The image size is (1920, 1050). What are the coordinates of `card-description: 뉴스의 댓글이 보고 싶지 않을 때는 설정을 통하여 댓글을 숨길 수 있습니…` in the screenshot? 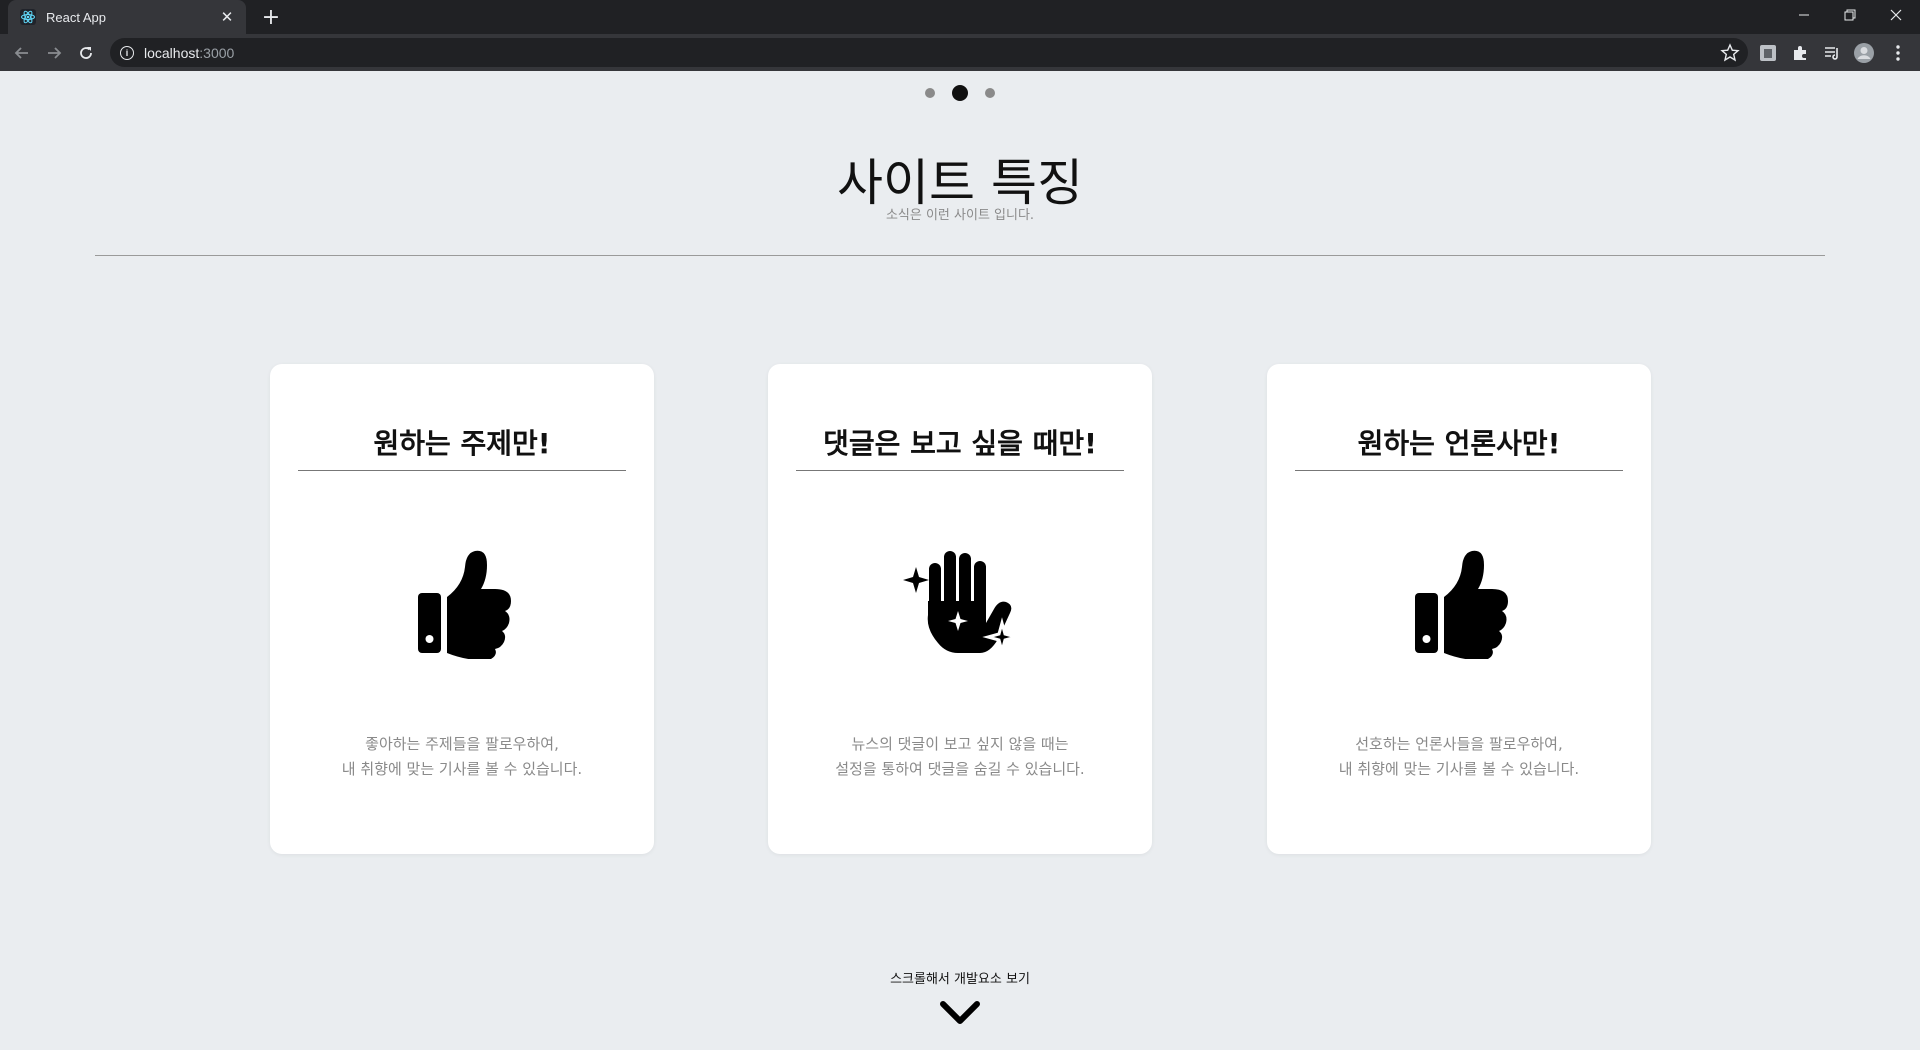 It's located at (960, 756).